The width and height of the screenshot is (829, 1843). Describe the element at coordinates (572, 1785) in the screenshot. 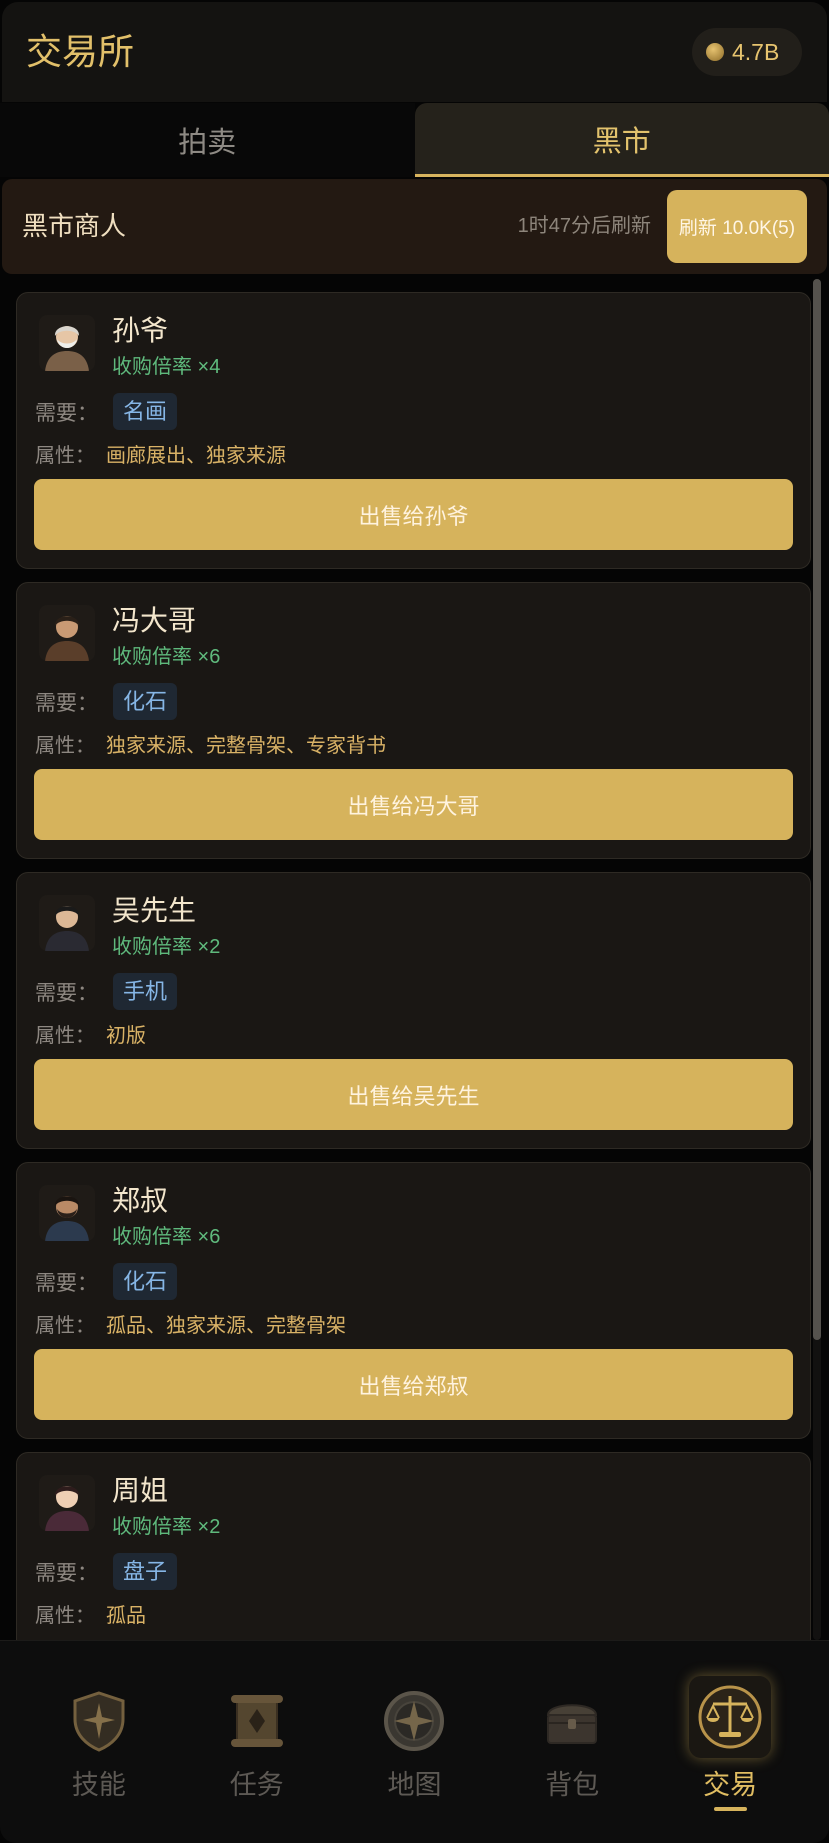

I see `nav-label: 背包` at that location.